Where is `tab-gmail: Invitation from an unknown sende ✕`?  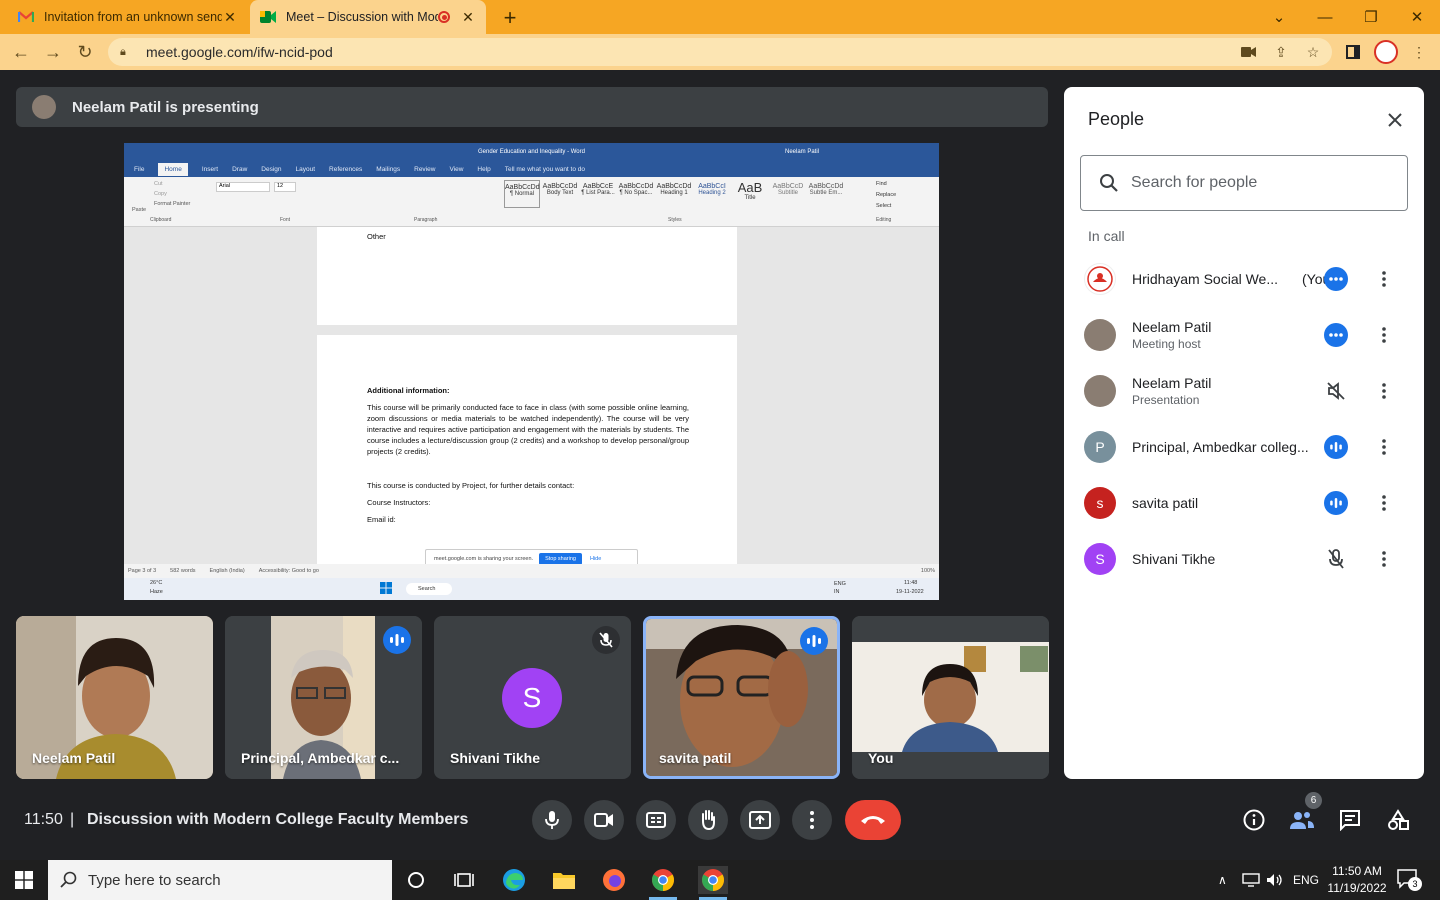
tab-gmail: Invitation from an unknown sende ✕ is located at coordinates (128, 17).